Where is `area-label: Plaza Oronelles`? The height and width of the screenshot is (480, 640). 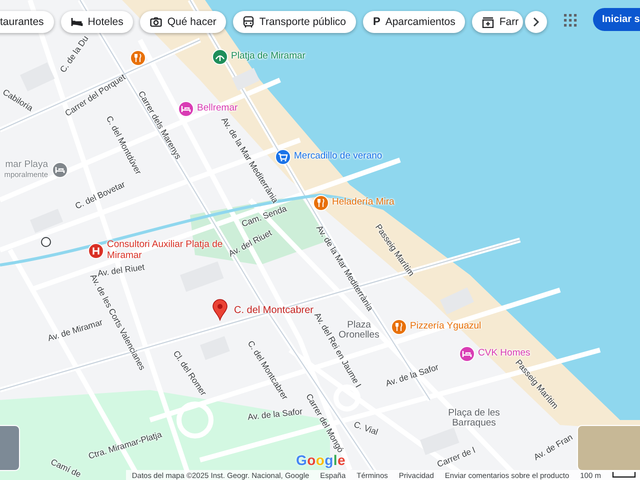
area-label: Plaza Oronelles is located at coordinates (359, 330).